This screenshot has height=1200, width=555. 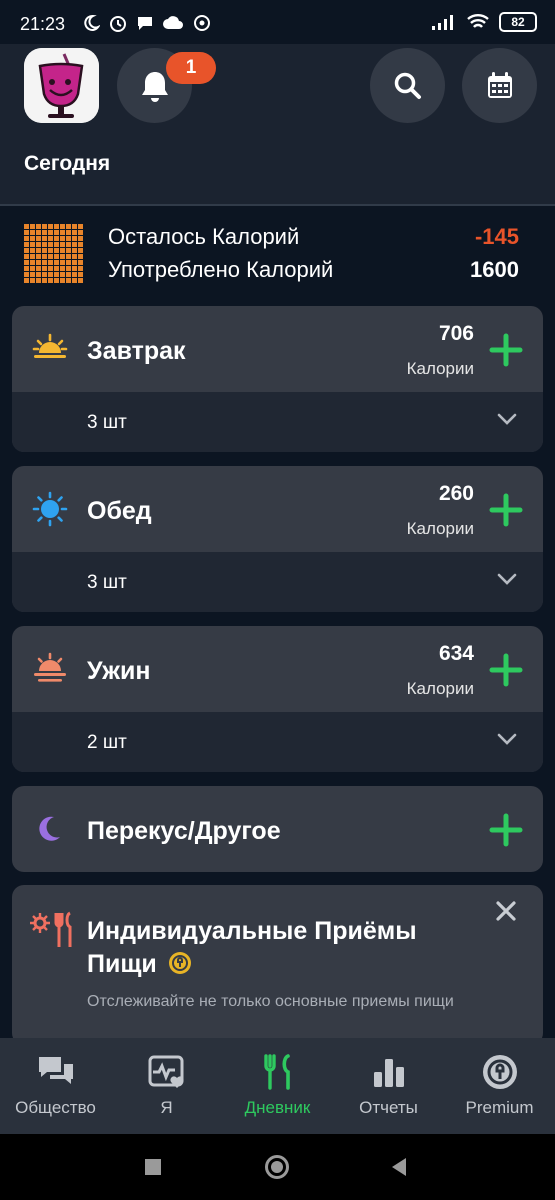 What do you see at coordinates (506, 510) in the screenshot?
I see `add-lunch-button` at bounding box center [506, 510].